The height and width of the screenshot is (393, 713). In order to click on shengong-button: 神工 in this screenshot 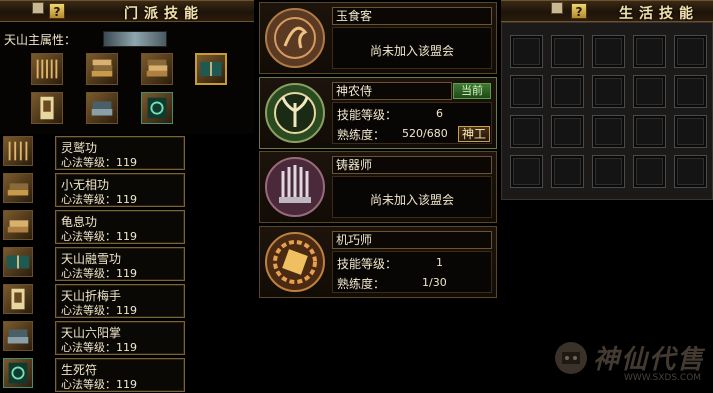, I will do `click(474, 134)`.